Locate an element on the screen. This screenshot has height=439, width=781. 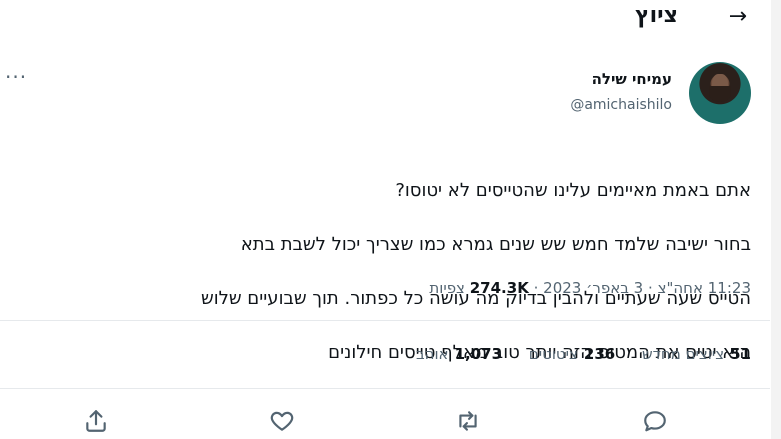
author-display-name: עמיחי שילה is located at coordinates (632, 79).